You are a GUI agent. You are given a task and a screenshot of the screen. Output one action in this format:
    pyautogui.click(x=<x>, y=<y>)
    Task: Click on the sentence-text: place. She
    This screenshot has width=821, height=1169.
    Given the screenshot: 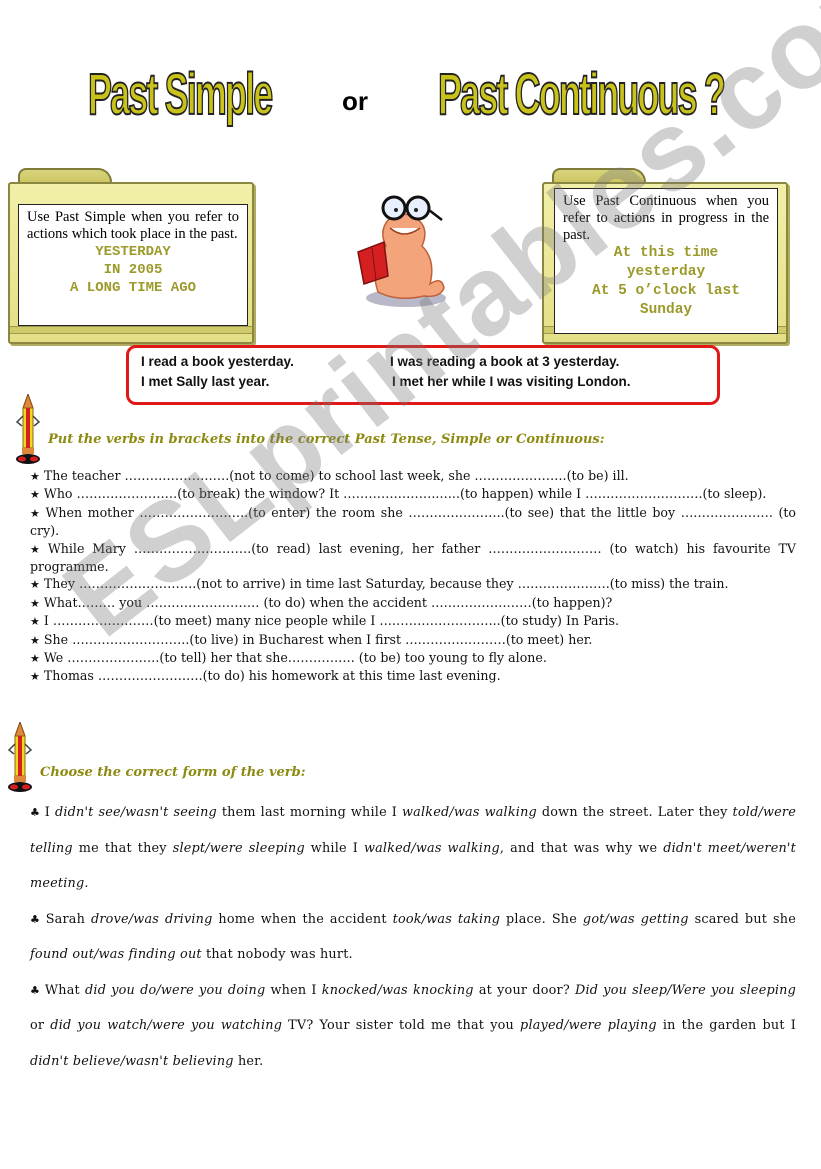 What is the action you would take?
    pyautogui.click(x=541, y=919)
    